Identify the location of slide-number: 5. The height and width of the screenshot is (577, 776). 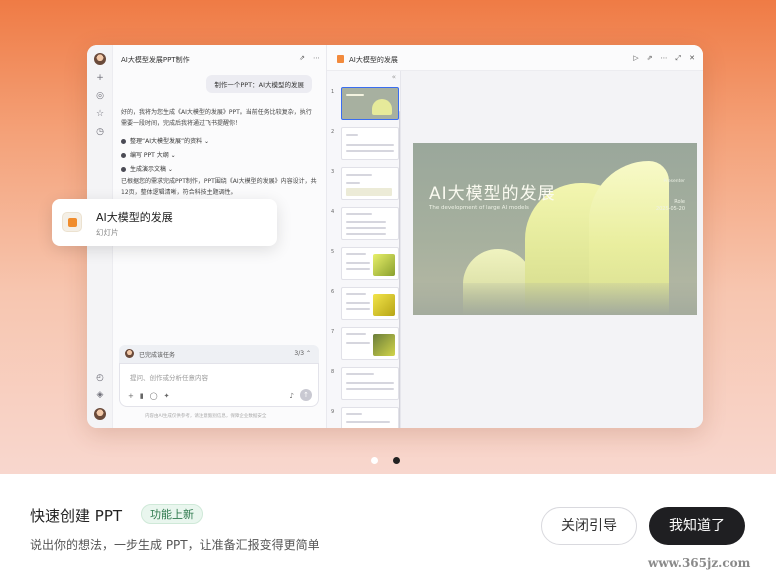
(333, 252).